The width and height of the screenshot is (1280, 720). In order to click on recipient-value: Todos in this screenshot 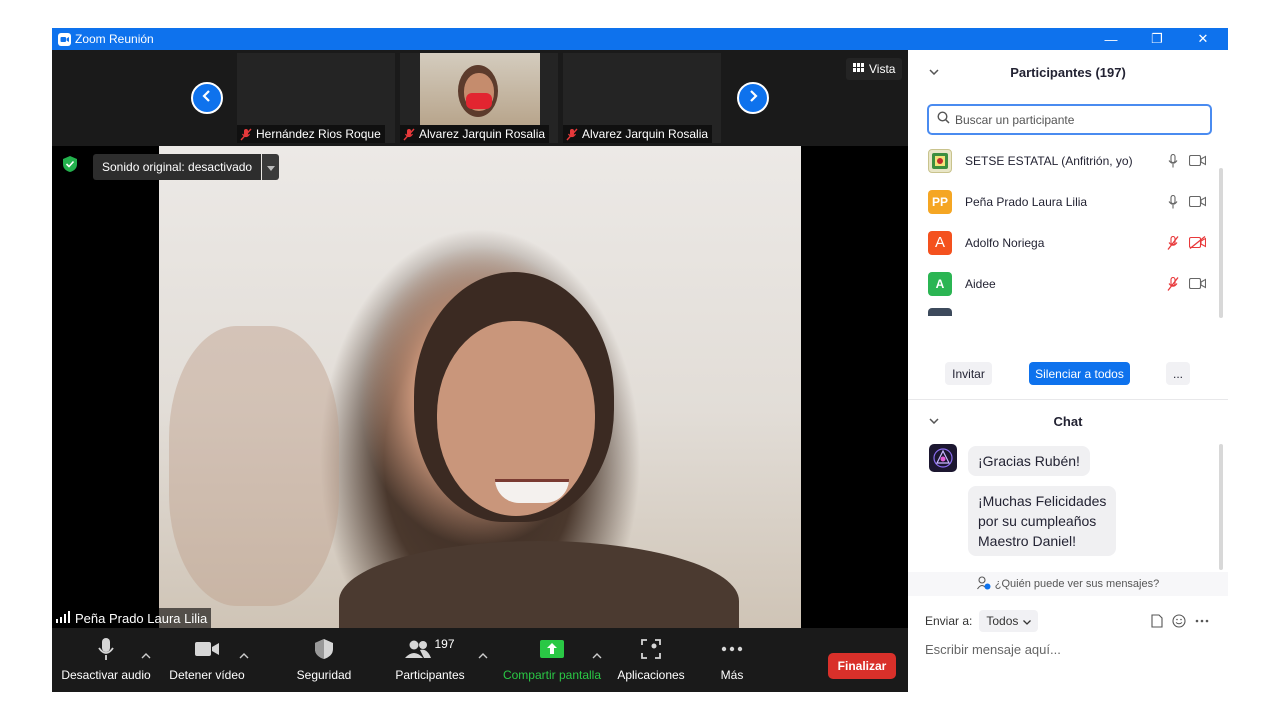, I will do `click(1002, 621)`.